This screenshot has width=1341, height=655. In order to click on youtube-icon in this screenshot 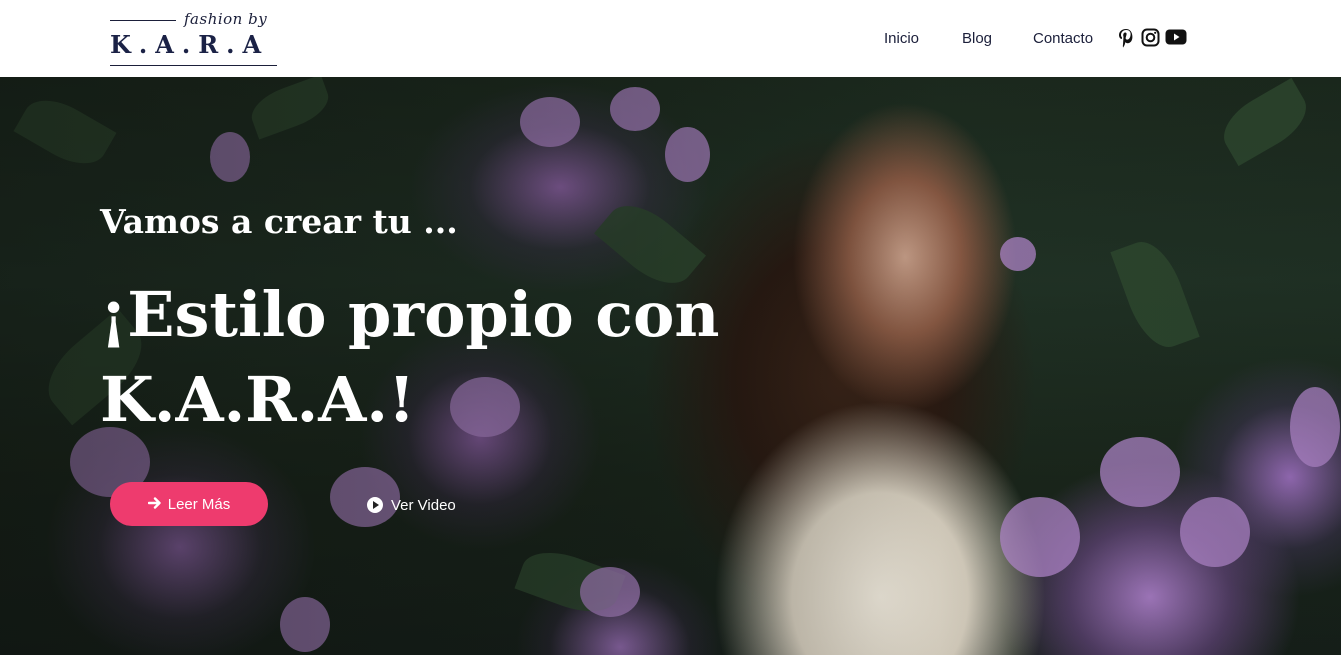, I will do `click(1176, 38)`.